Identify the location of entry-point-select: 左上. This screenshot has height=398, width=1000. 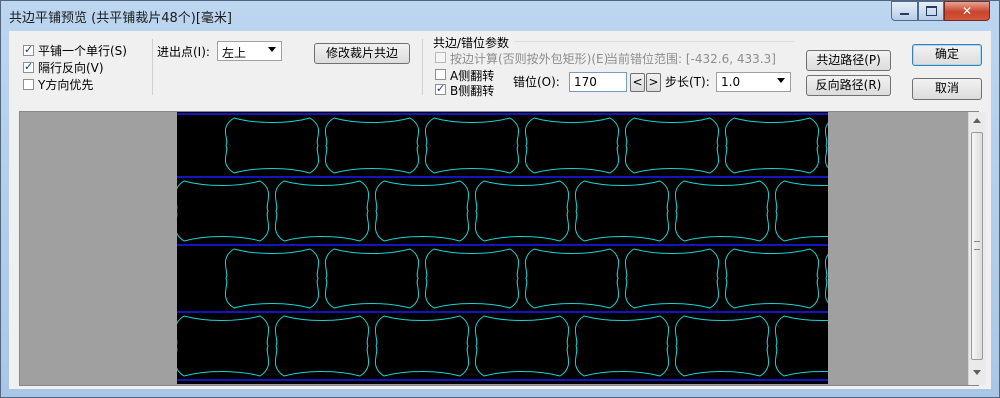
(249, 51).